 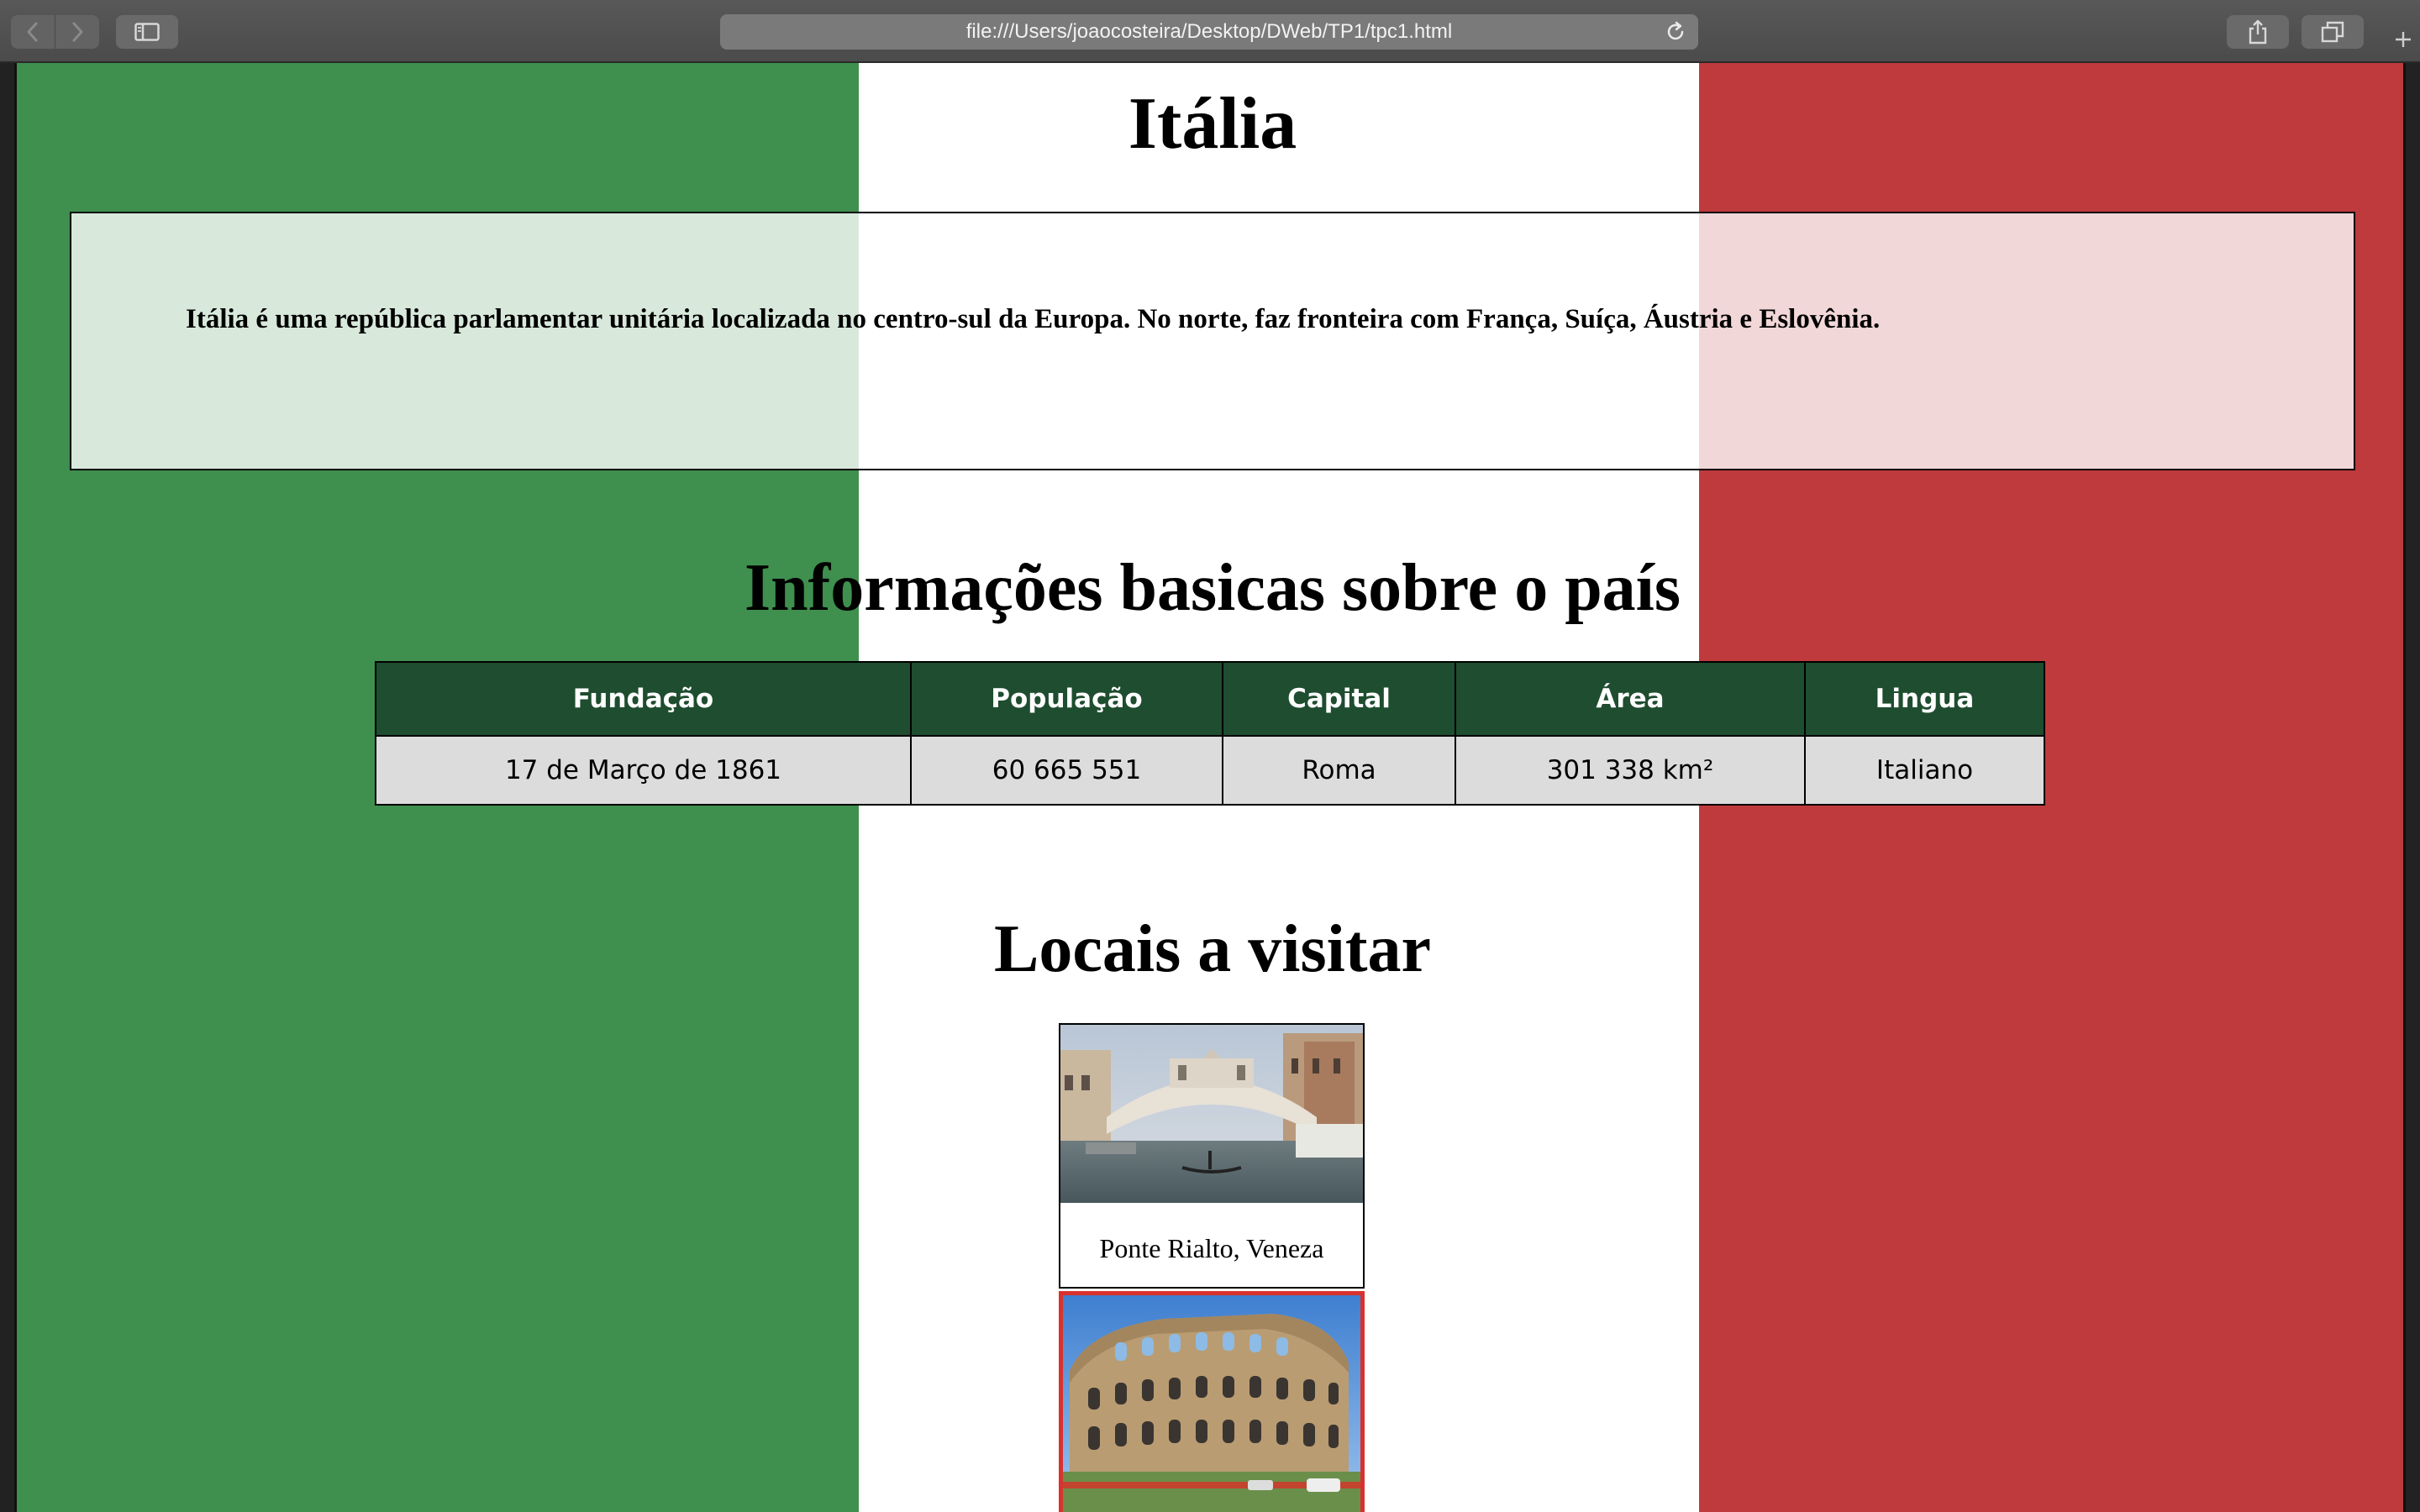 I want to click on header-lingua: Lingua, so click(x=1924, y=699).